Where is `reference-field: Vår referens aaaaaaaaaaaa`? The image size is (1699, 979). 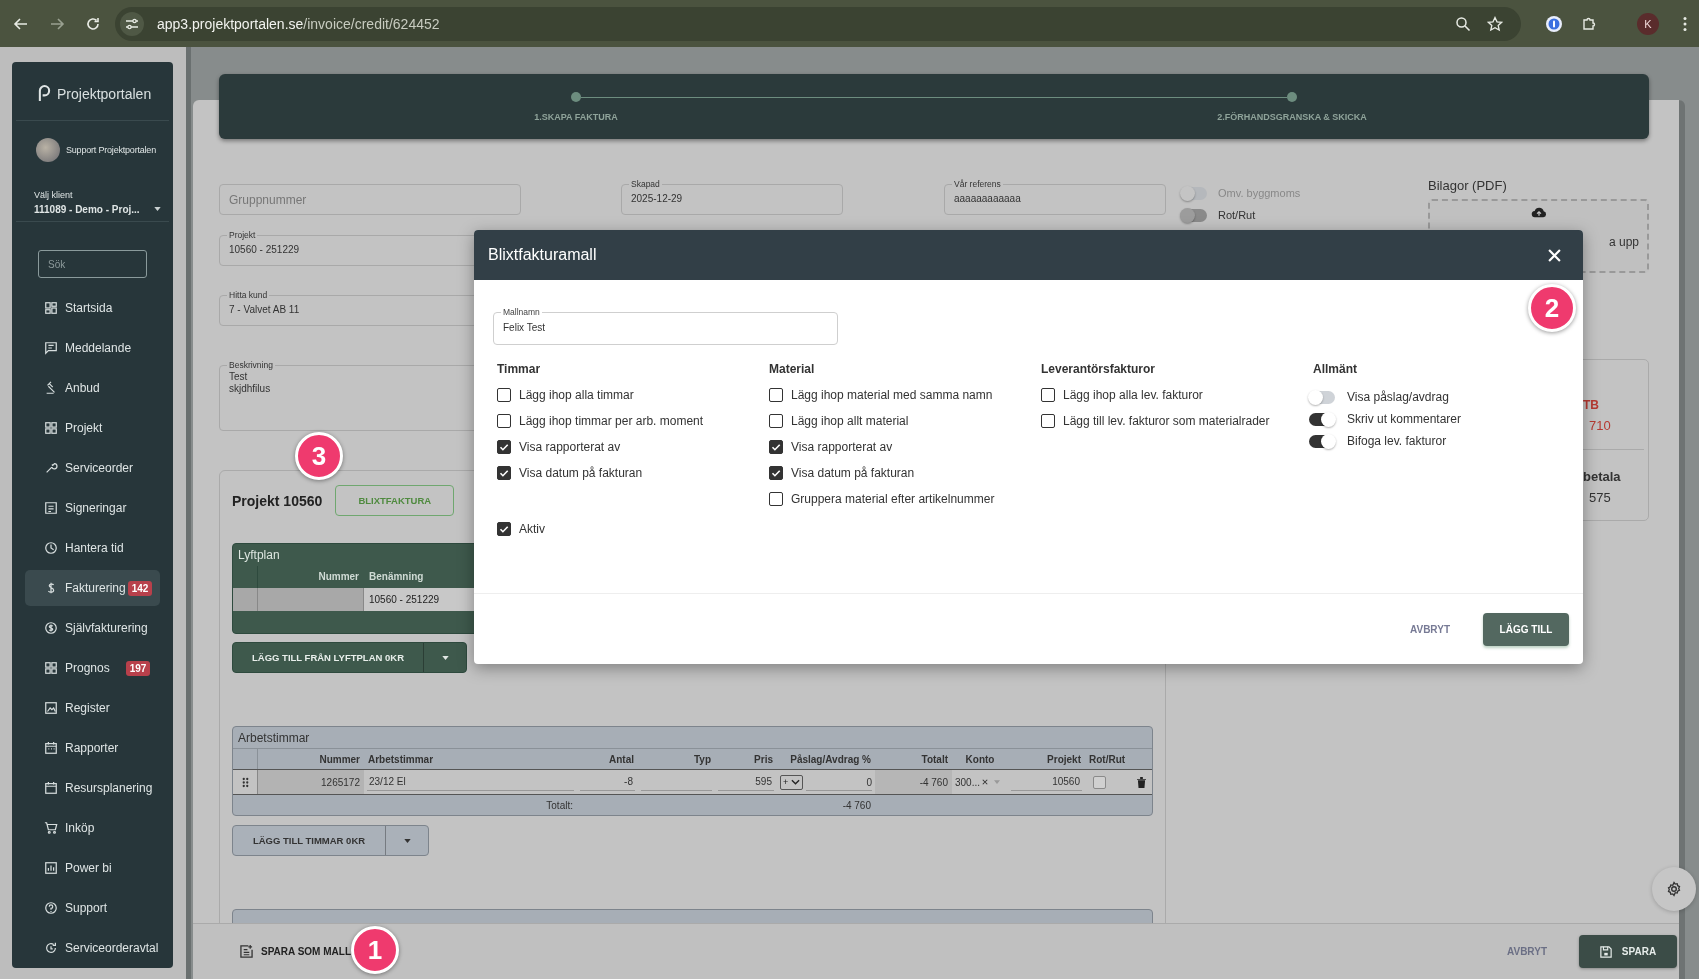
reference-field: Vår referens aaaaaaaaaaaa is located at coordinates (1055, 197).